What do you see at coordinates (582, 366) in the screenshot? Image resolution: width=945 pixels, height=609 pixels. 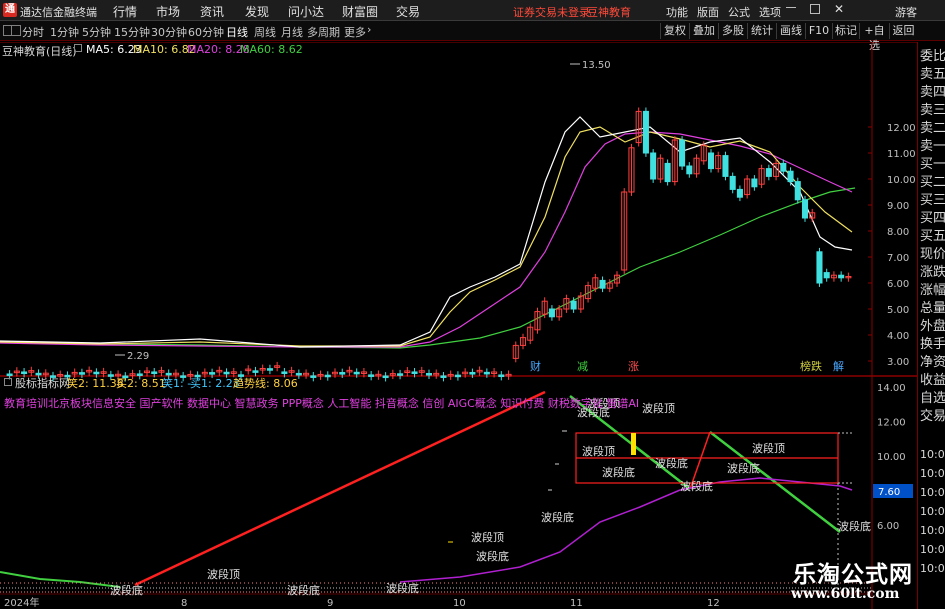 I see `event-marker-reduce: 减` at bounding box center [582, 366].